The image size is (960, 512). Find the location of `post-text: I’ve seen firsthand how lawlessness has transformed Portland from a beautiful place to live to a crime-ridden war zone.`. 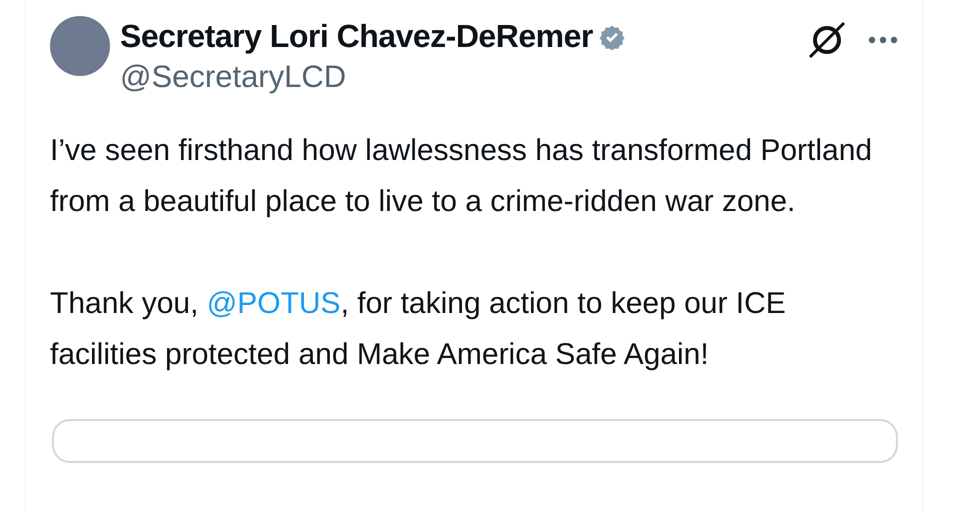

post-text: I’ve seen firsthand how lawlessness has transformed Portland from a beautiful place to live to a crime-ridden war zone. is located at coordinates (462, 176).